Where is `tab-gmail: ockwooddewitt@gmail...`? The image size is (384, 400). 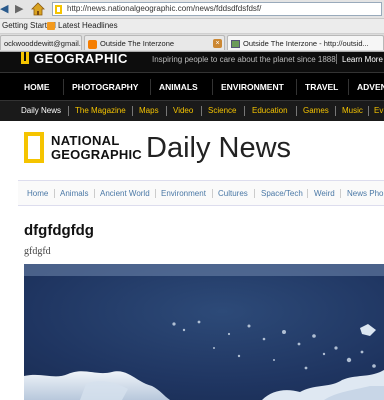 tab-gmail: ockwooddewitt@gmail... is located at coordinates (41, 42).